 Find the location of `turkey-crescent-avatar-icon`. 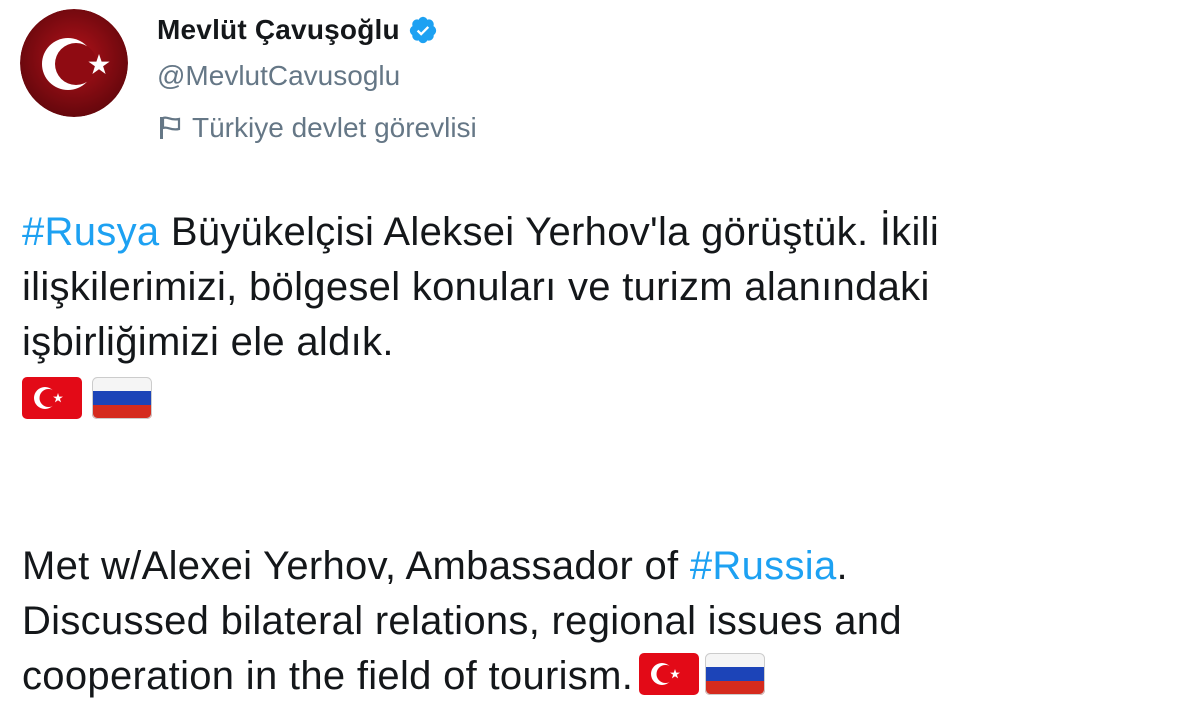

turkey-crescent-avatar-icon is located at coordinates (74, 63).